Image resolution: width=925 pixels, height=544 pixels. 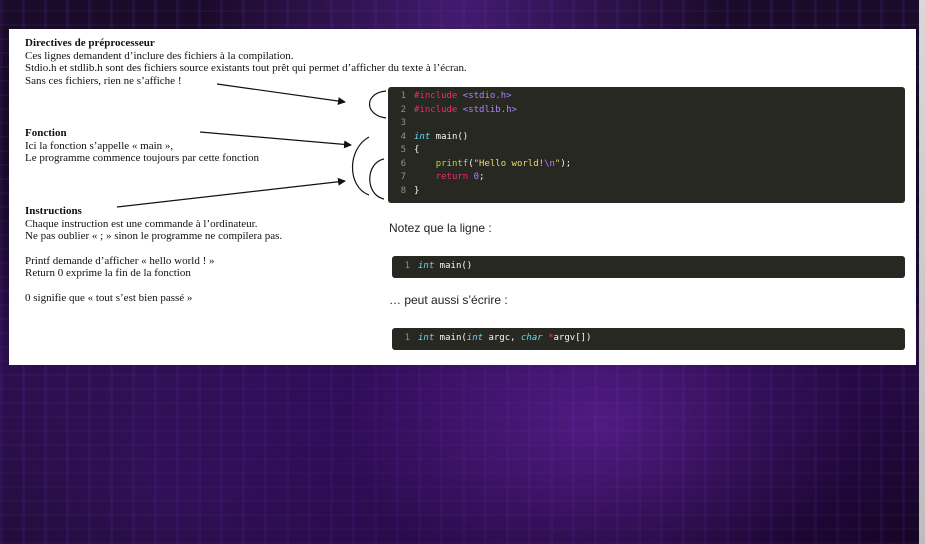 What do you see at coordinates (231, 192) in the screenshot?
I see `arrow-instructions` at bounding box center [231, 192].